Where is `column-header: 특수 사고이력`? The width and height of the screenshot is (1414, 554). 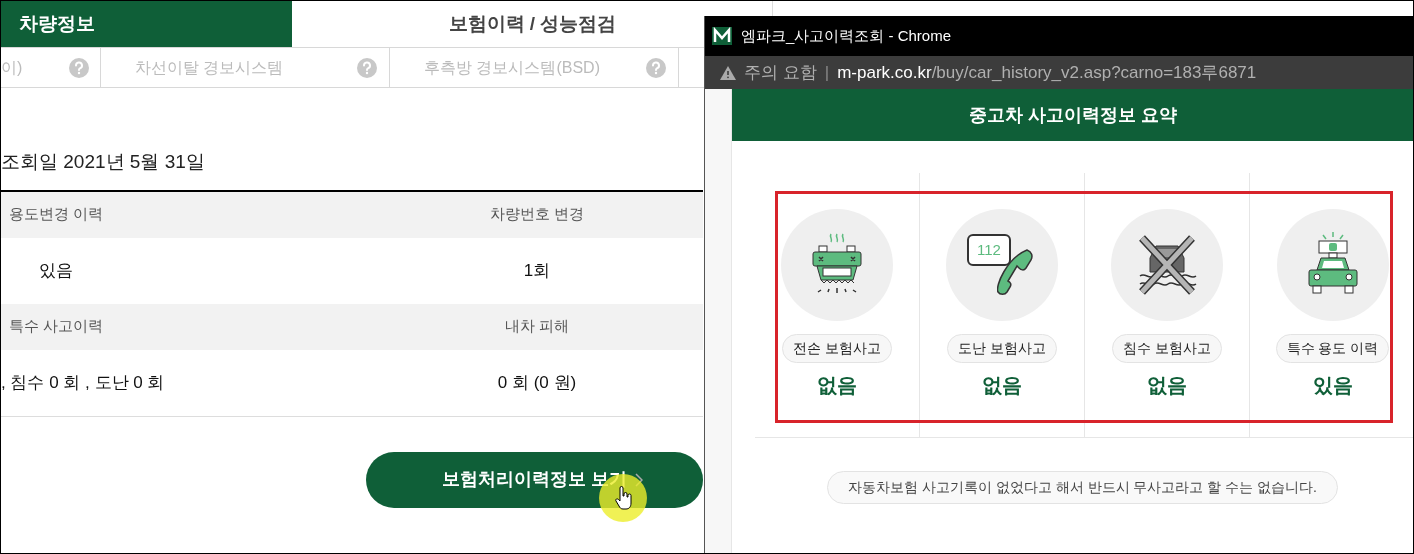 column-header: 특수 사고이력 is located at coordinates (56, 326).